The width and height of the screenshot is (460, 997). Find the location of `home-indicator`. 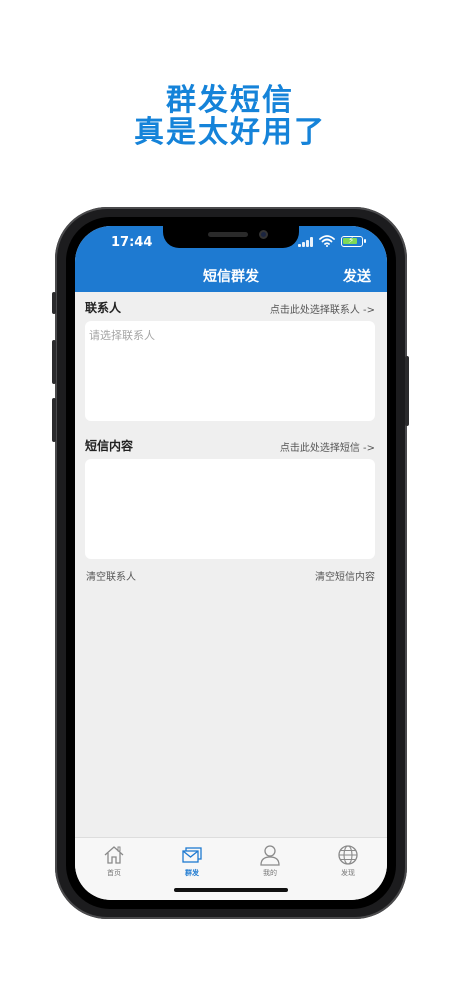

home-indicator is located at coordinates (231, 890).